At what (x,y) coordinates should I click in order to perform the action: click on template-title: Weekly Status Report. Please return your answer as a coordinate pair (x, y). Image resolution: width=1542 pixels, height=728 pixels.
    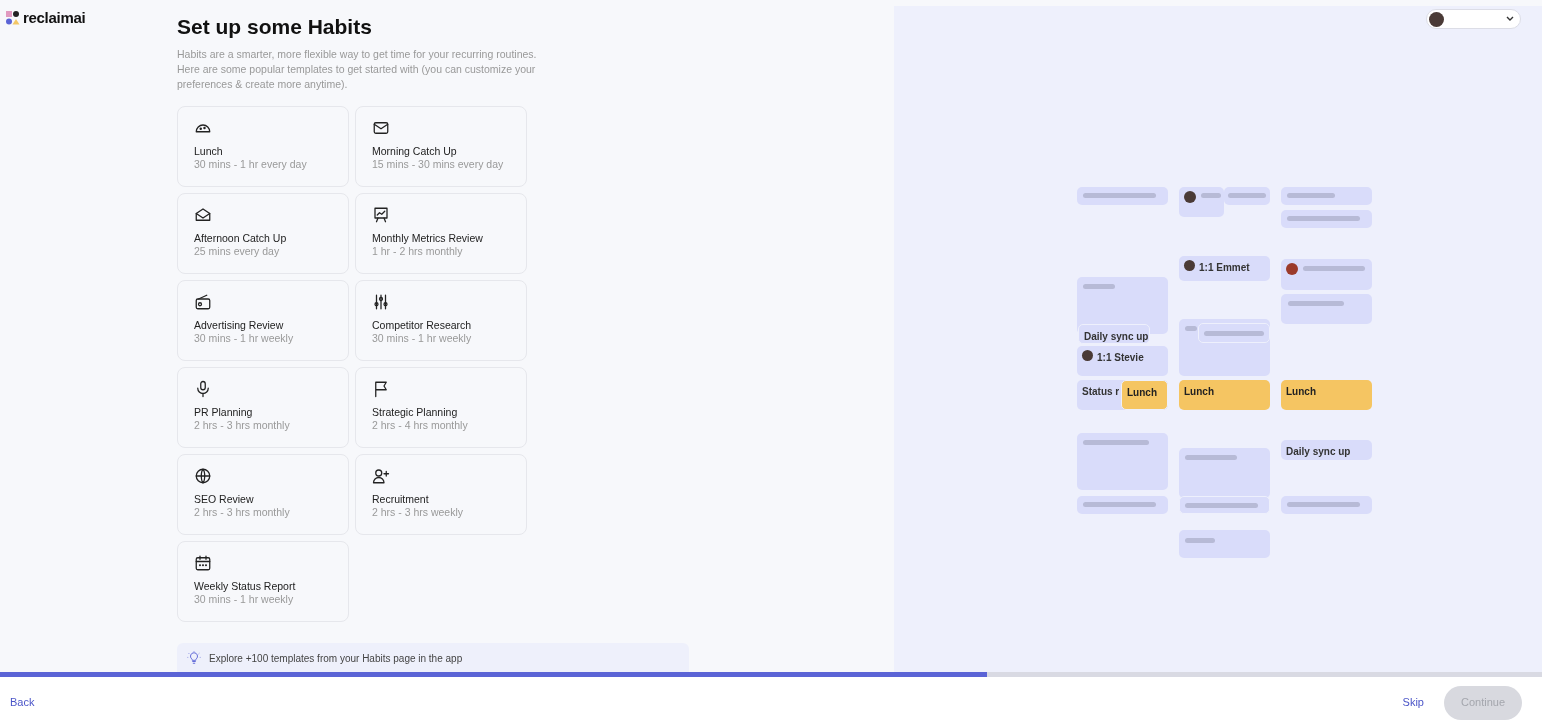
    Looking at the image, I should click on (245, 587).